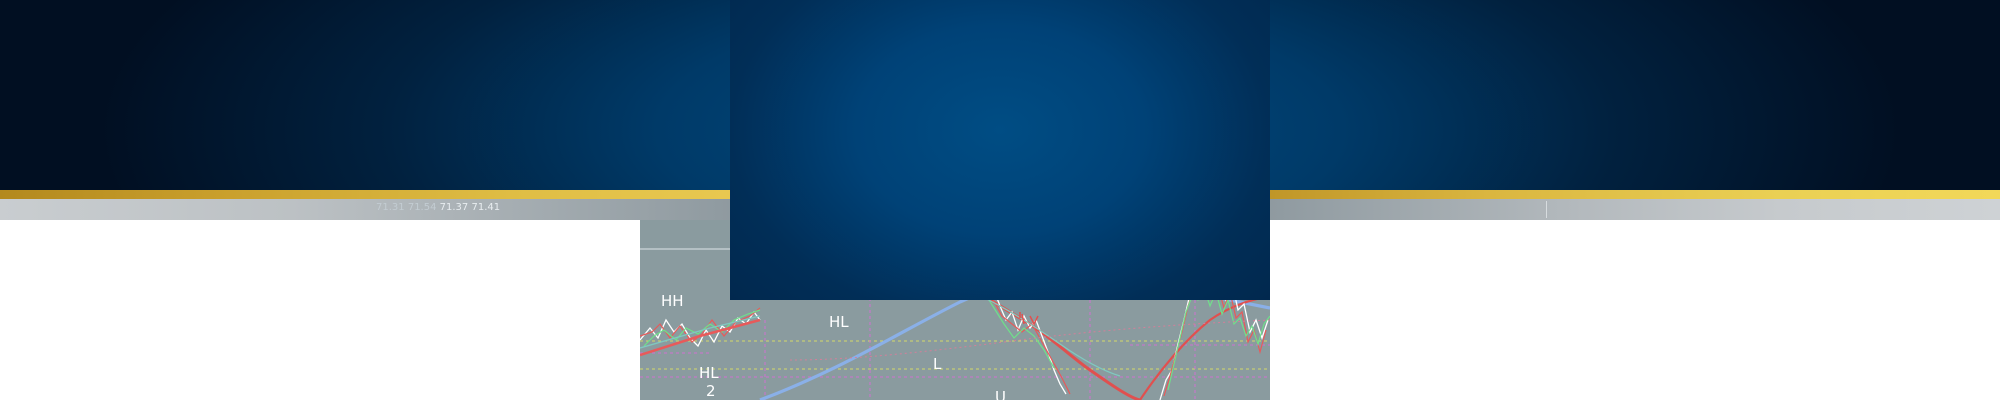  Describe the element at coordinates (365, 194) in the screenshot. I see `gold-stripe-left` at that location.